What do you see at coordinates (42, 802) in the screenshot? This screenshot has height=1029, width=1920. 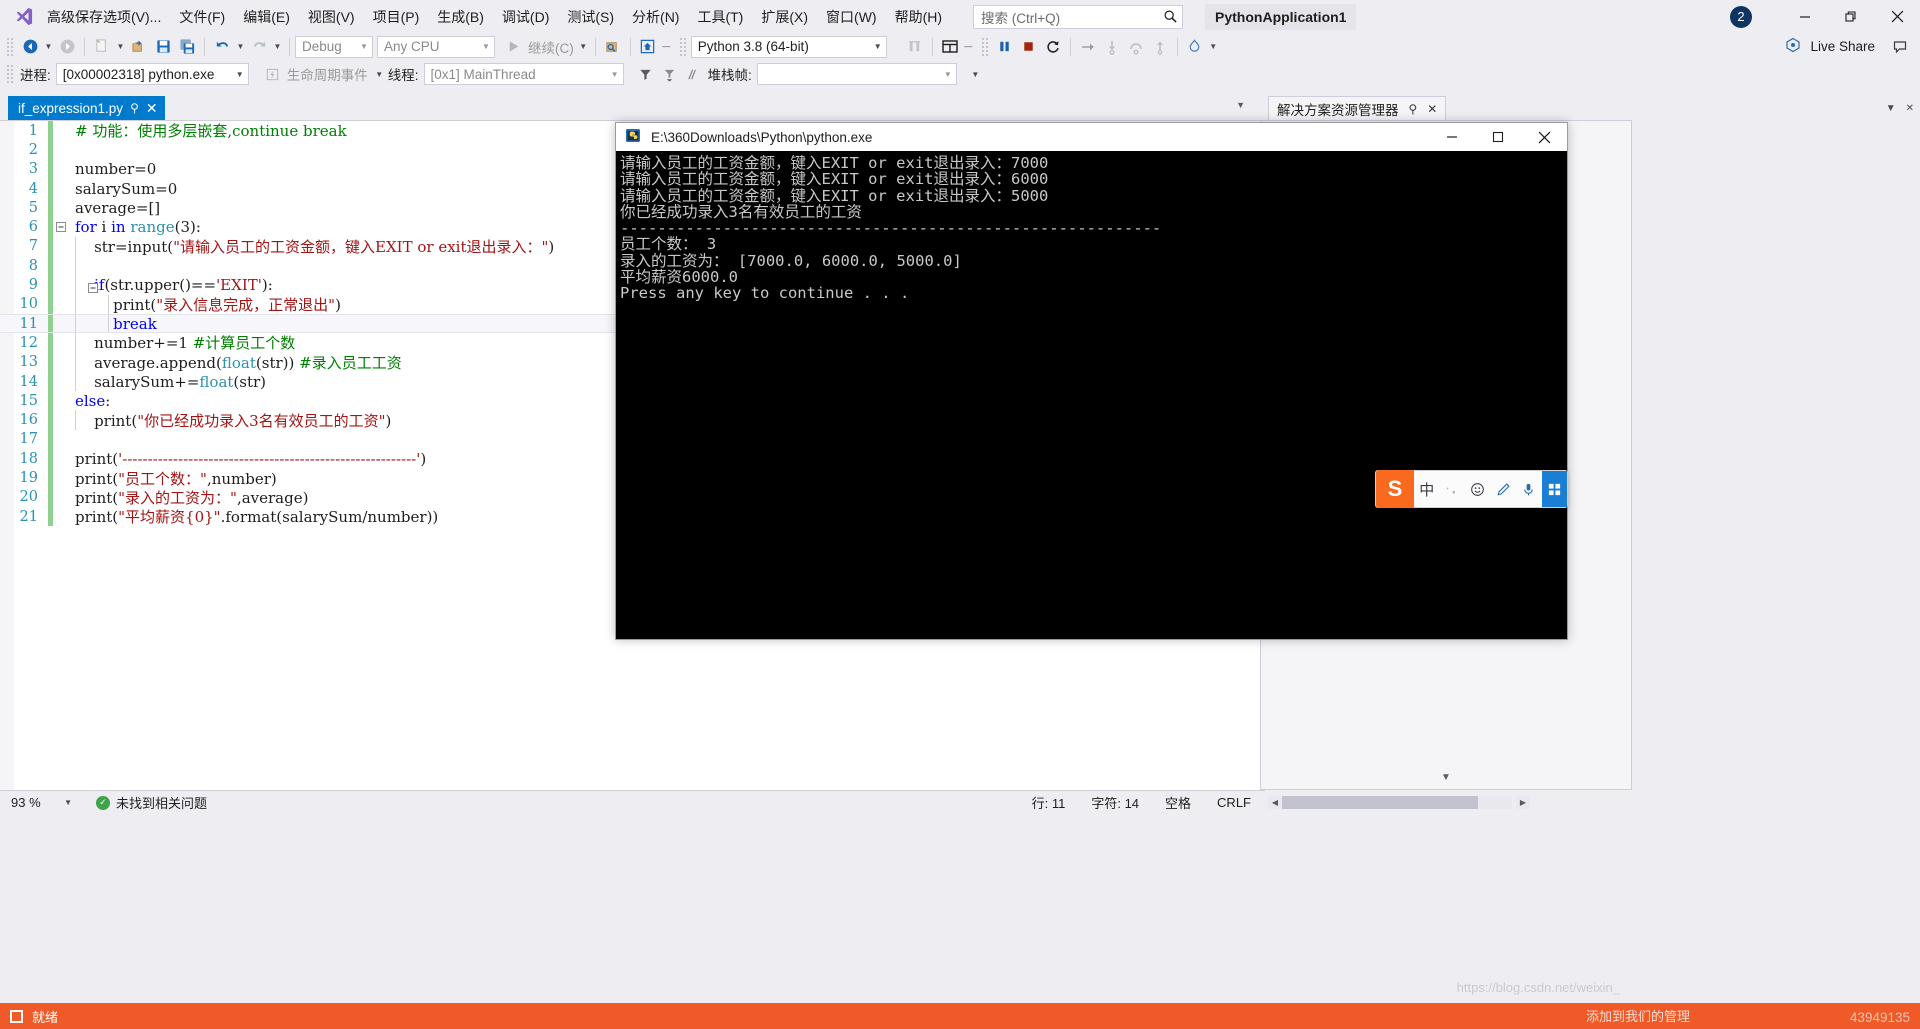 I see `zoom-level-combo: 93 % ▼` at bounding box center [42, 802].